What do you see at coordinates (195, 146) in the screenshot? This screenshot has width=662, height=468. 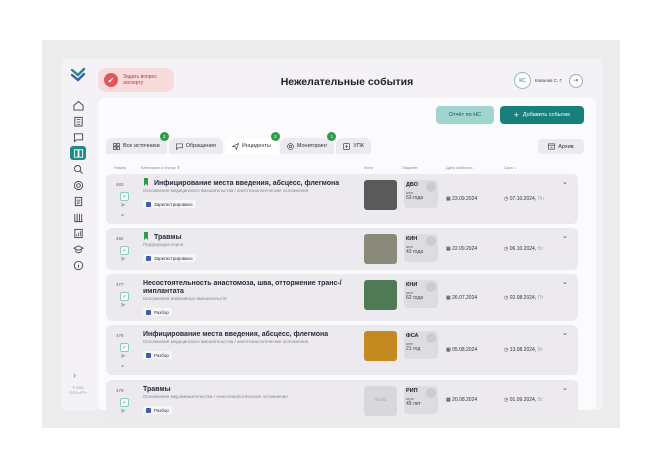 I see `tab-appeals: Обращения` at bounding box center [195, 146].